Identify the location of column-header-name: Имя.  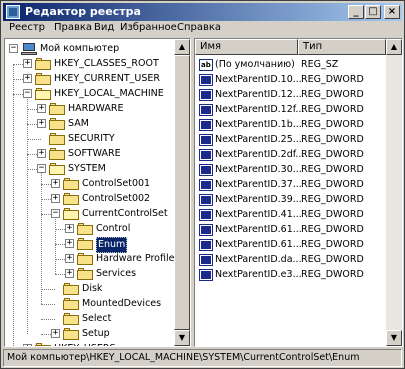
(246, 47).